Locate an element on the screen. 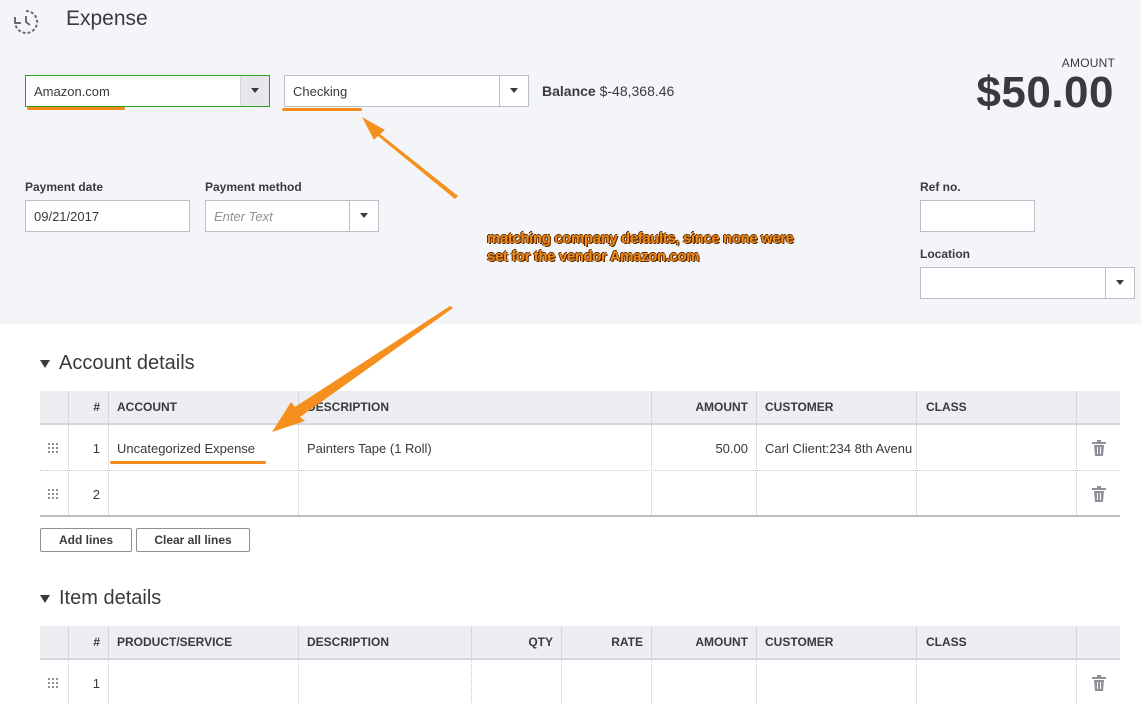 Image resolution: width=1141 pixels, height=703 pixels. col-account: ACCOUNT is located at coordinates (147, 407).